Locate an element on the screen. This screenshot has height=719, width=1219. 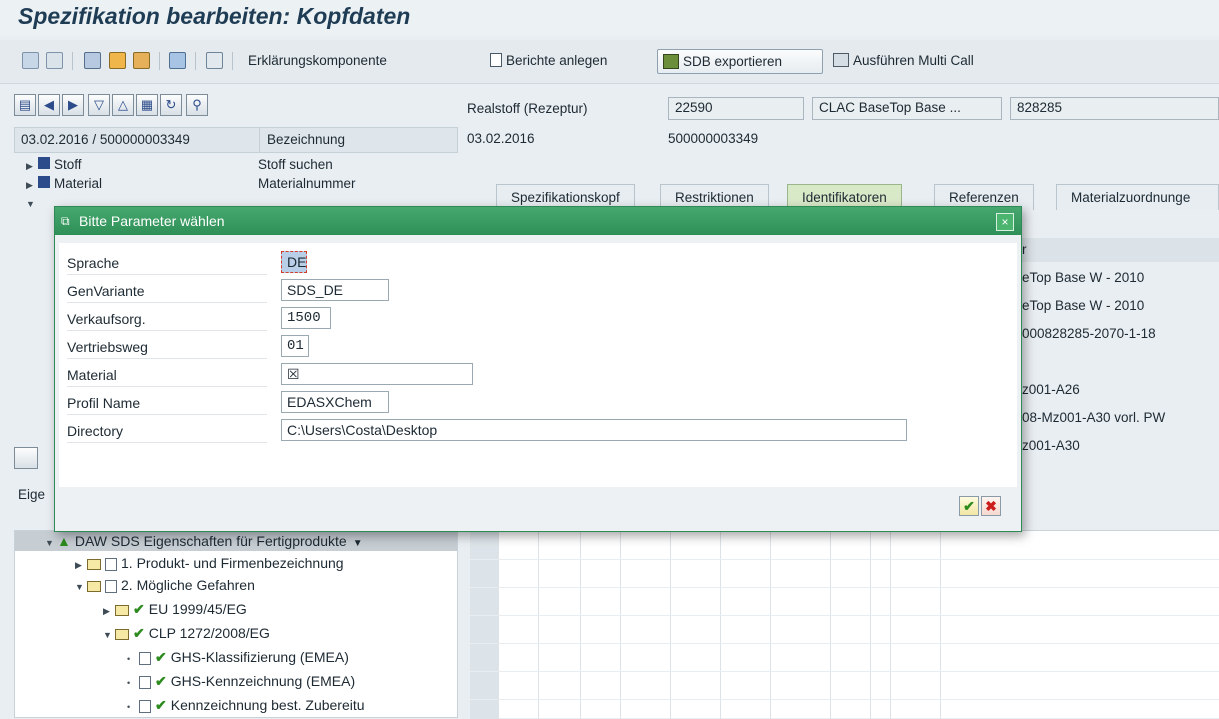
tree-node: ▼ 2. Mögliche Gefahren is located at coordinates (165, 585).